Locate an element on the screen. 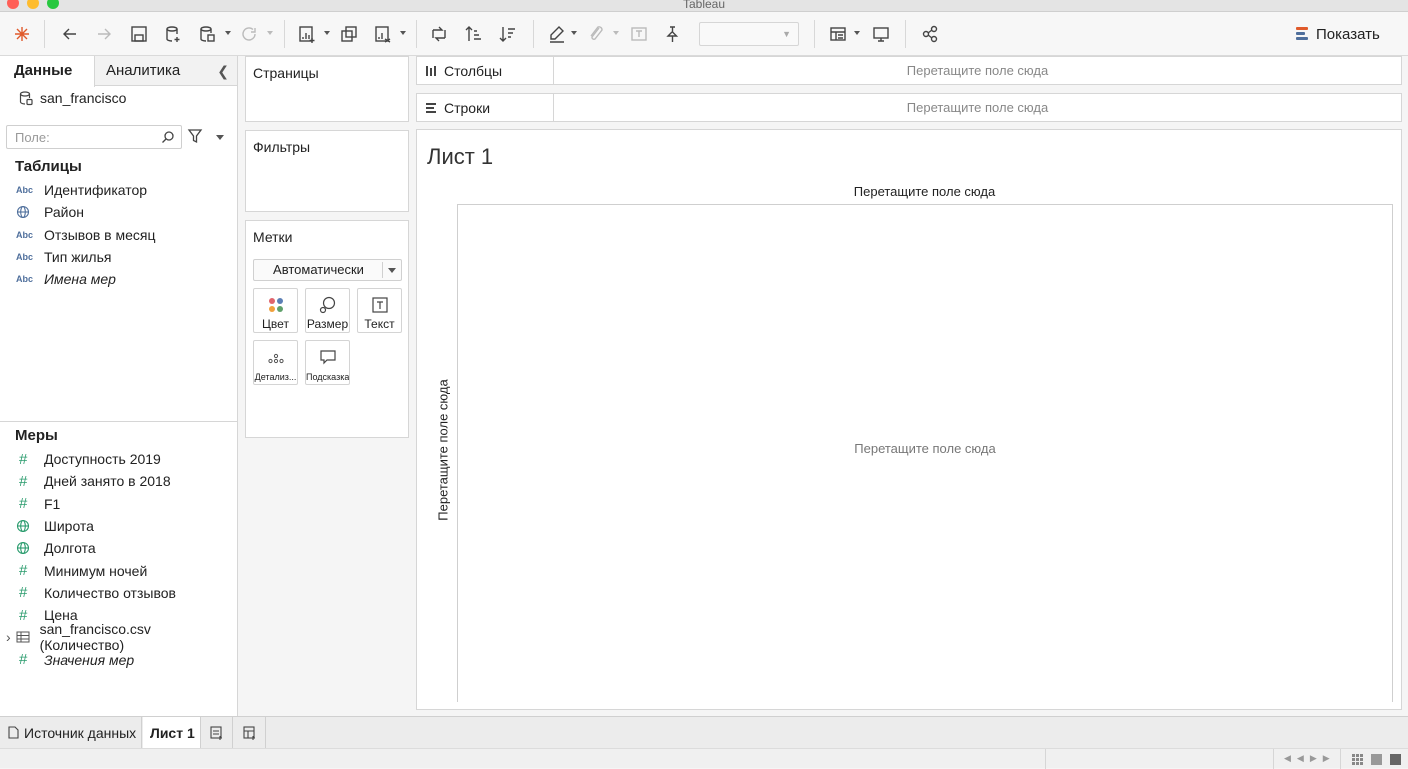  viz-drop-hint: Перетащите поле сюда is located at coordinates (925, 448).